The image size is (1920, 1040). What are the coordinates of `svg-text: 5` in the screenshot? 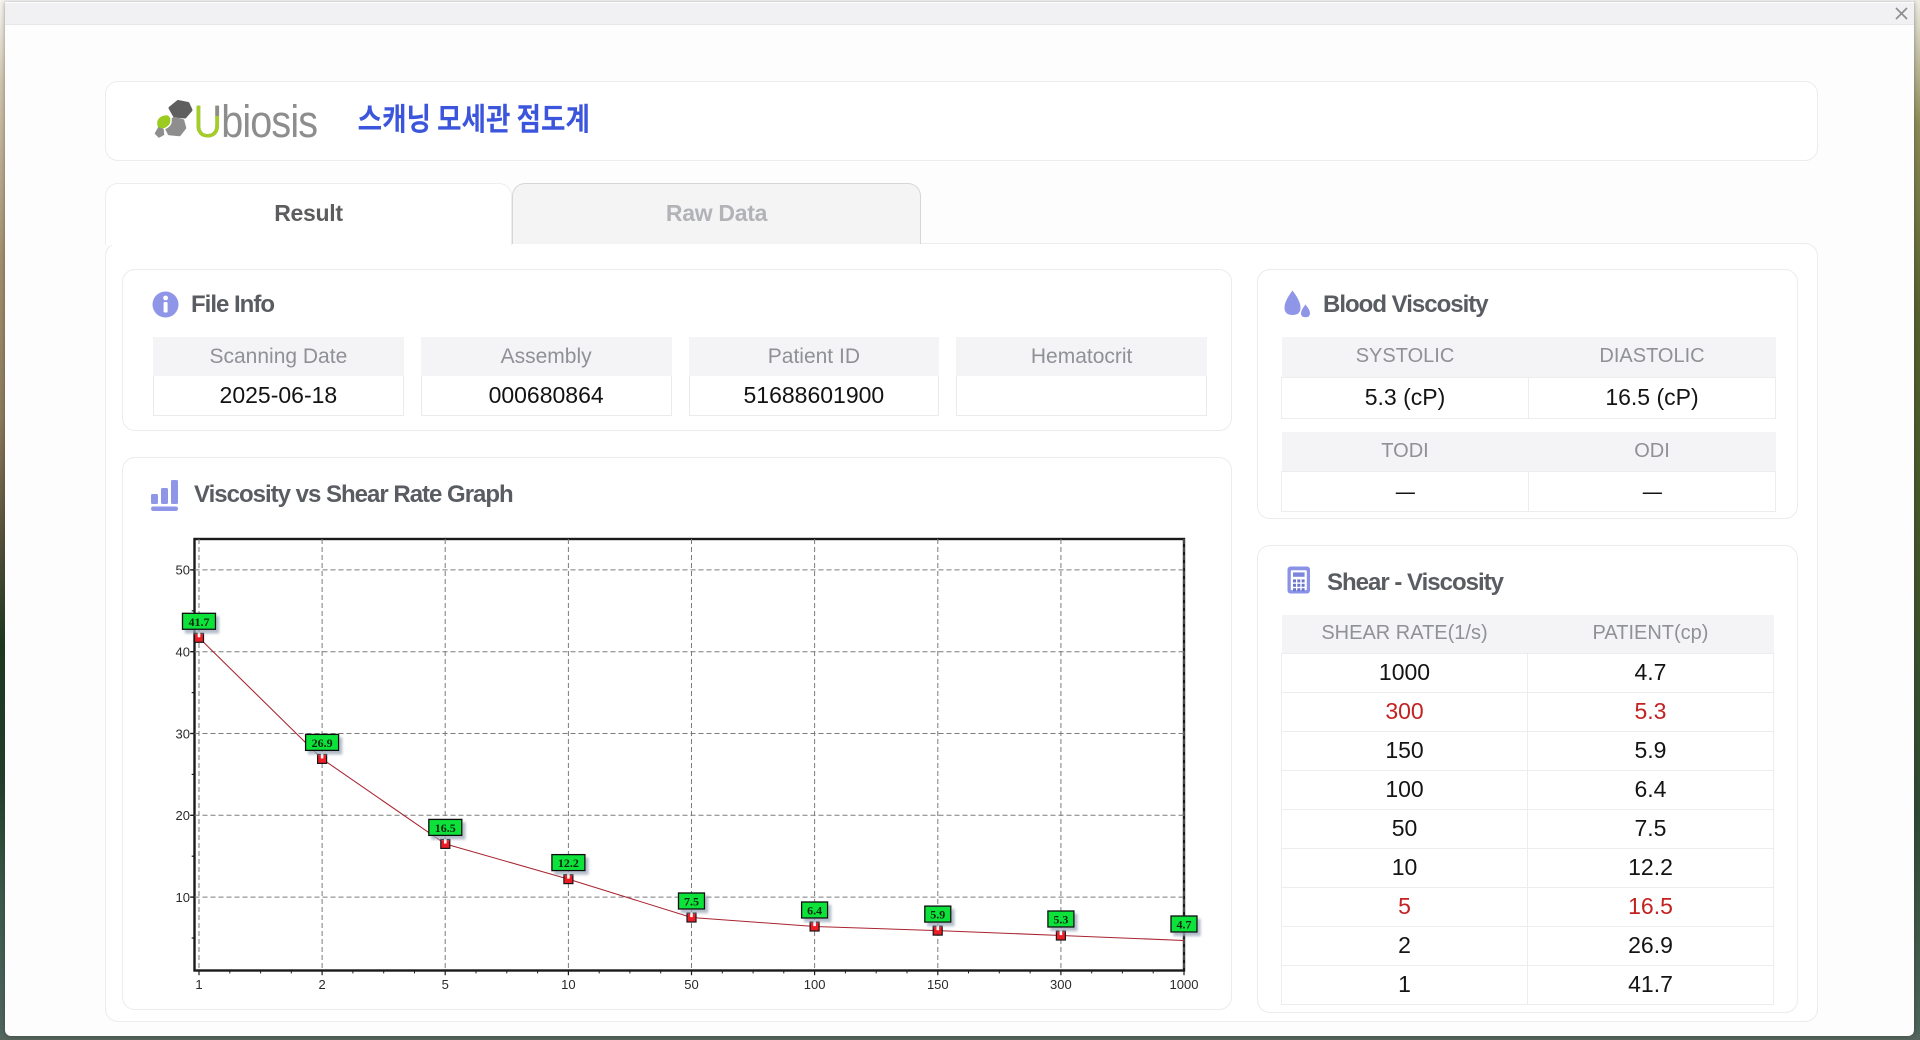 It's located at (445, 984).